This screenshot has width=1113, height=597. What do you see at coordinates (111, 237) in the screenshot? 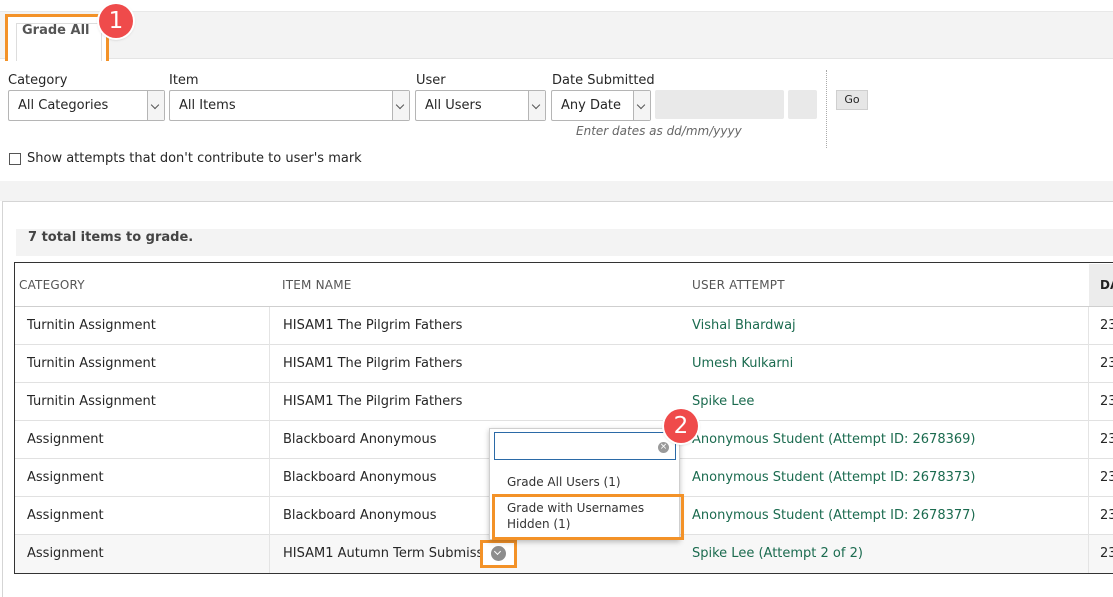
I see `items-total-summary: 7 total items to grade.` at bounding box center [111, 237].